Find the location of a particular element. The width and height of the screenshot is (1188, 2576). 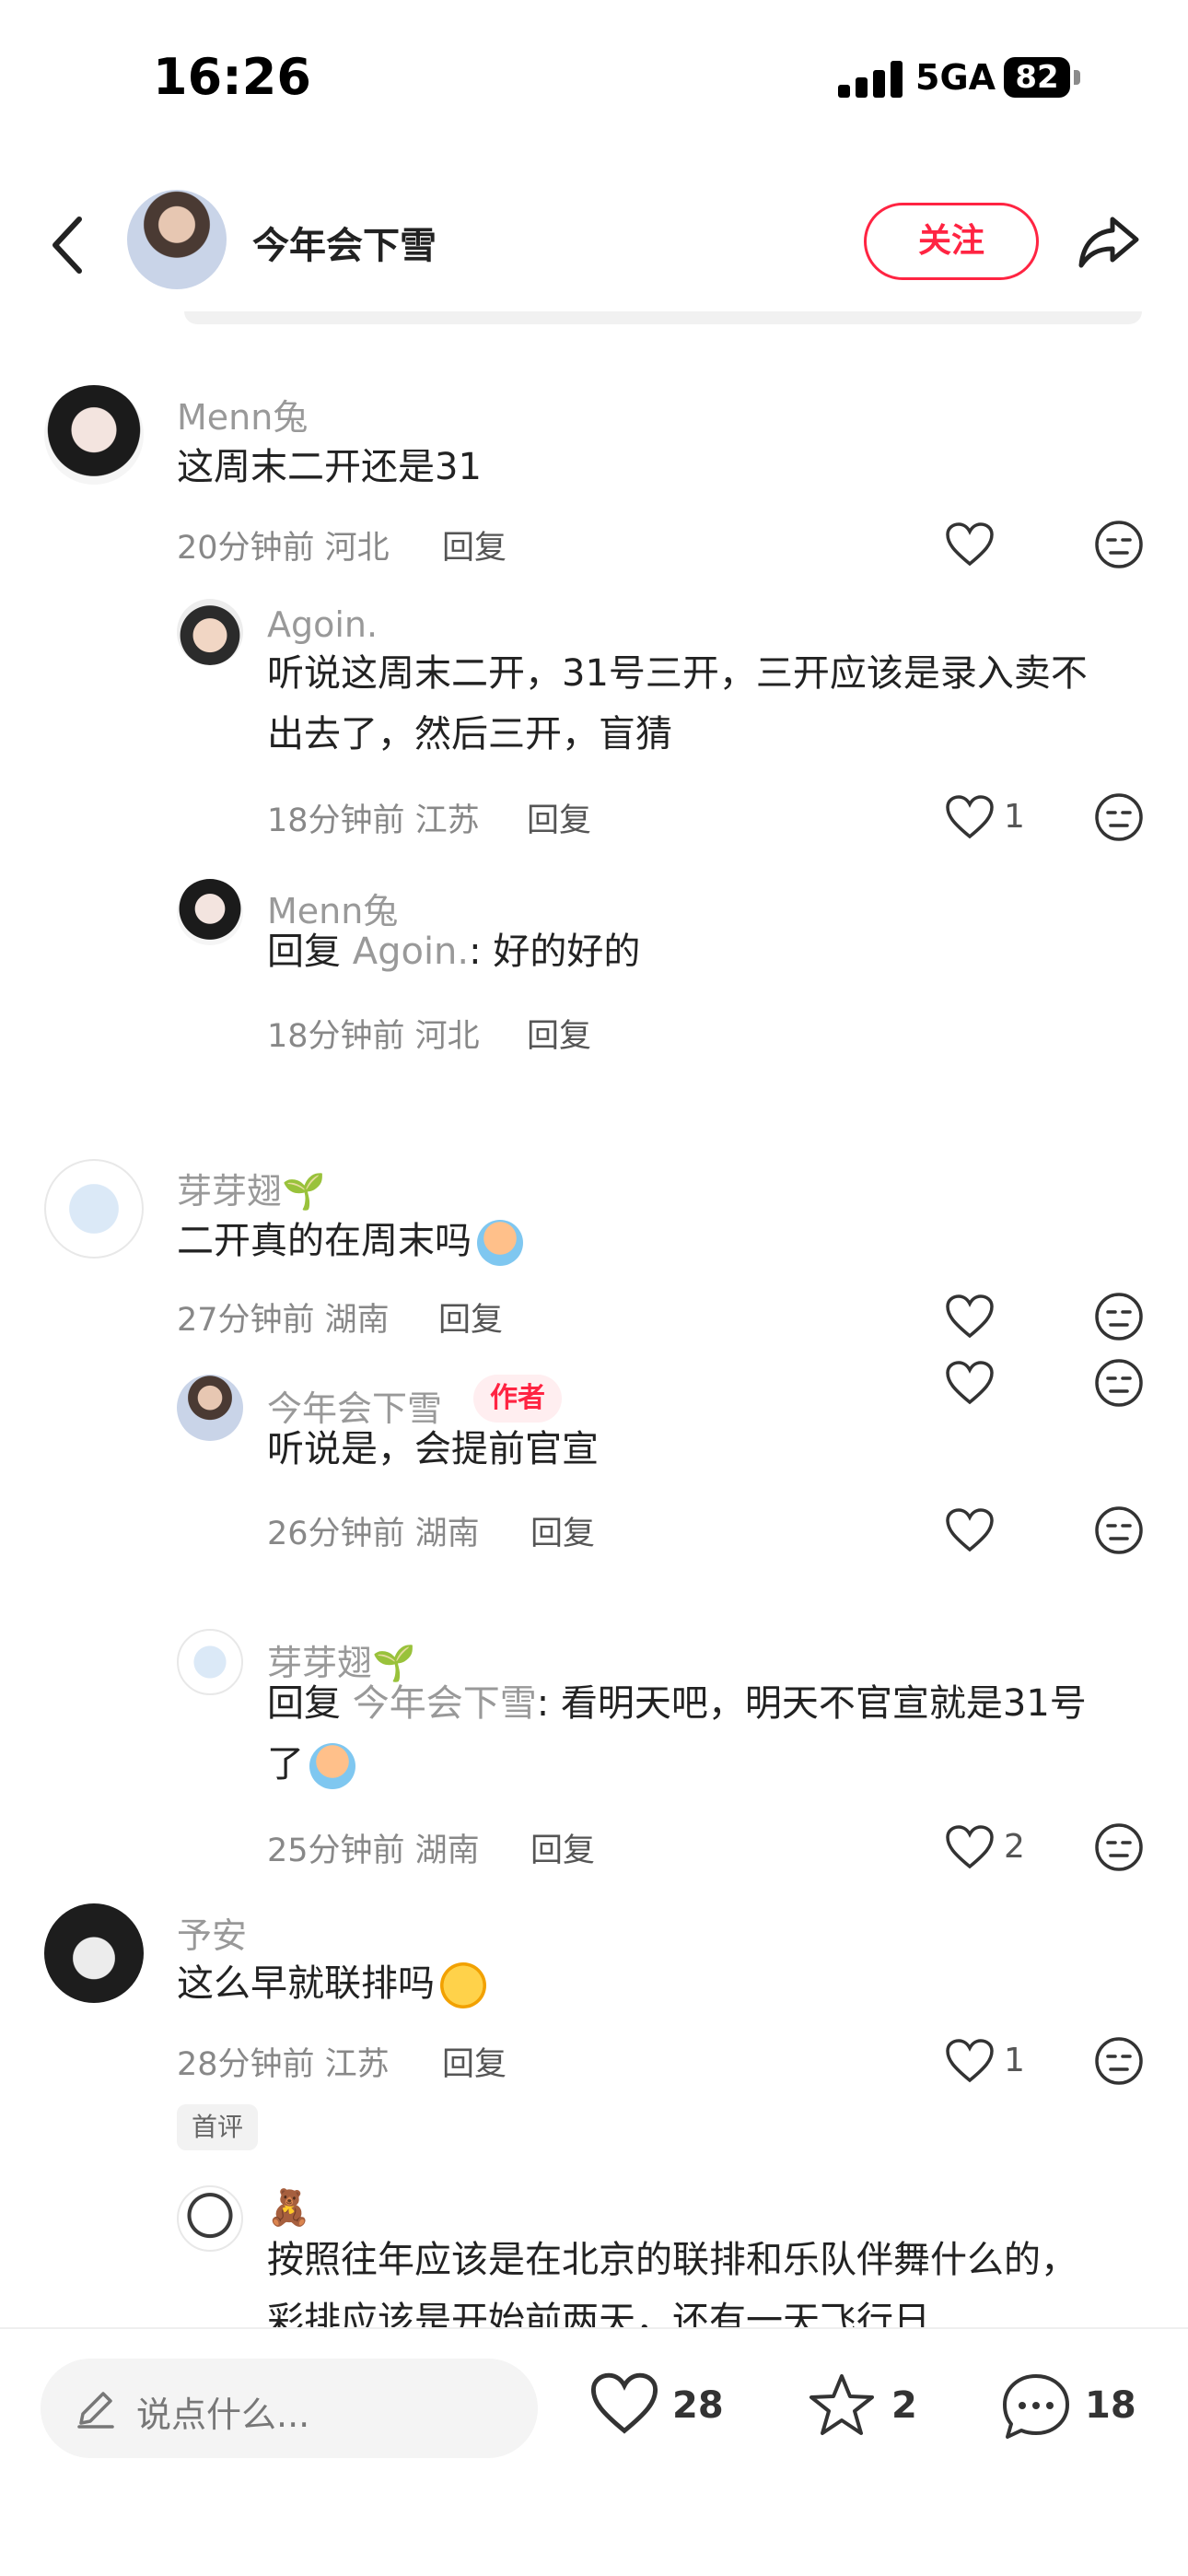

back-button is located at coordinates (70, 245).